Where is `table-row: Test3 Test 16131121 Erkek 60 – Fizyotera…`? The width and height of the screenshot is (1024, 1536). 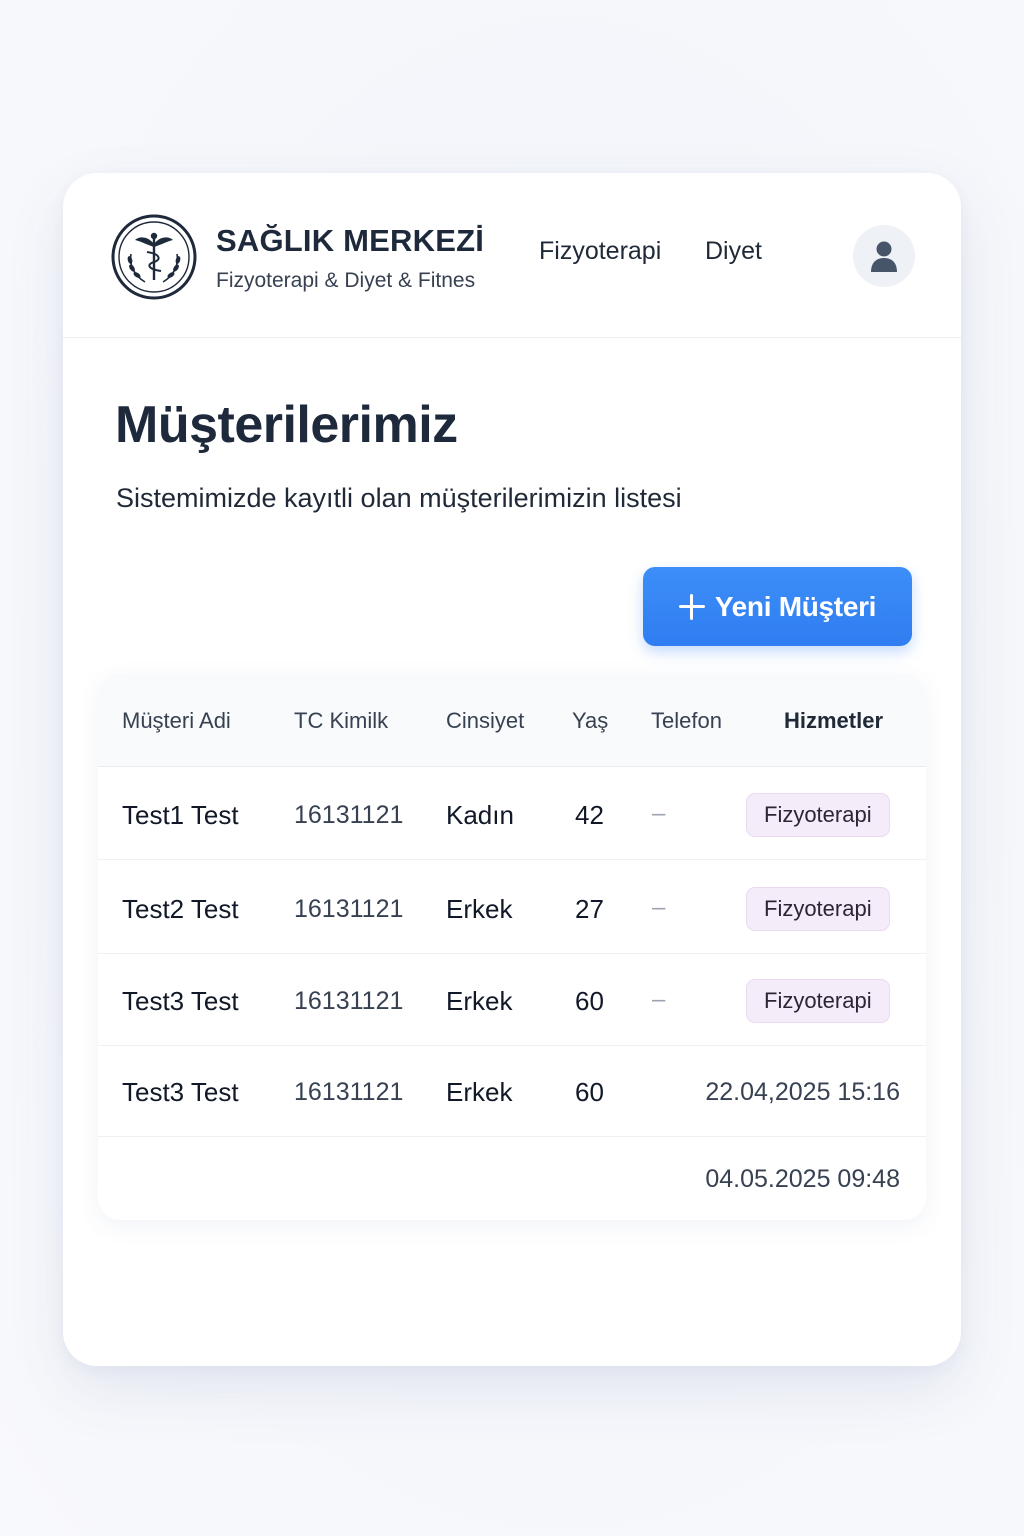 table-row: Test3 Test 16131121 Erkek 60 – Fizyotera… is located at coordinates (512, 1000).